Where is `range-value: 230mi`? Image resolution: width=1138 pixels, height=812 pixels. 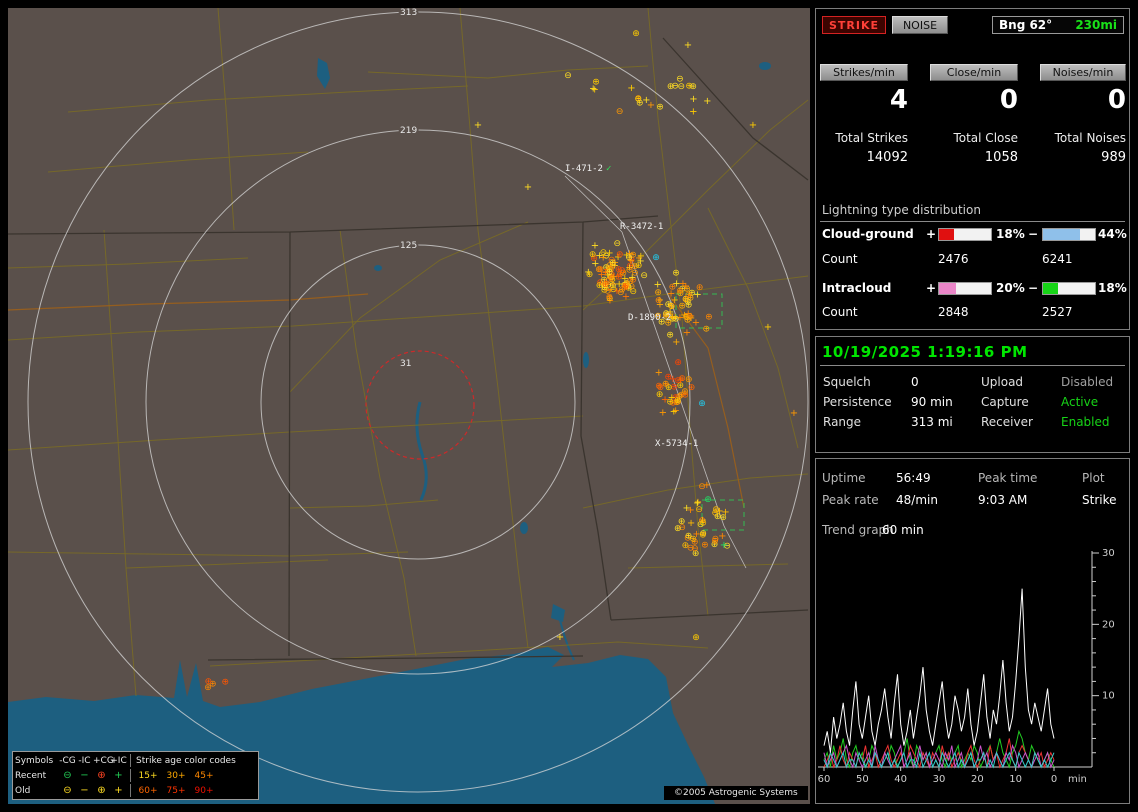
range-value: 230mi is located at coordinates (1096, 25).